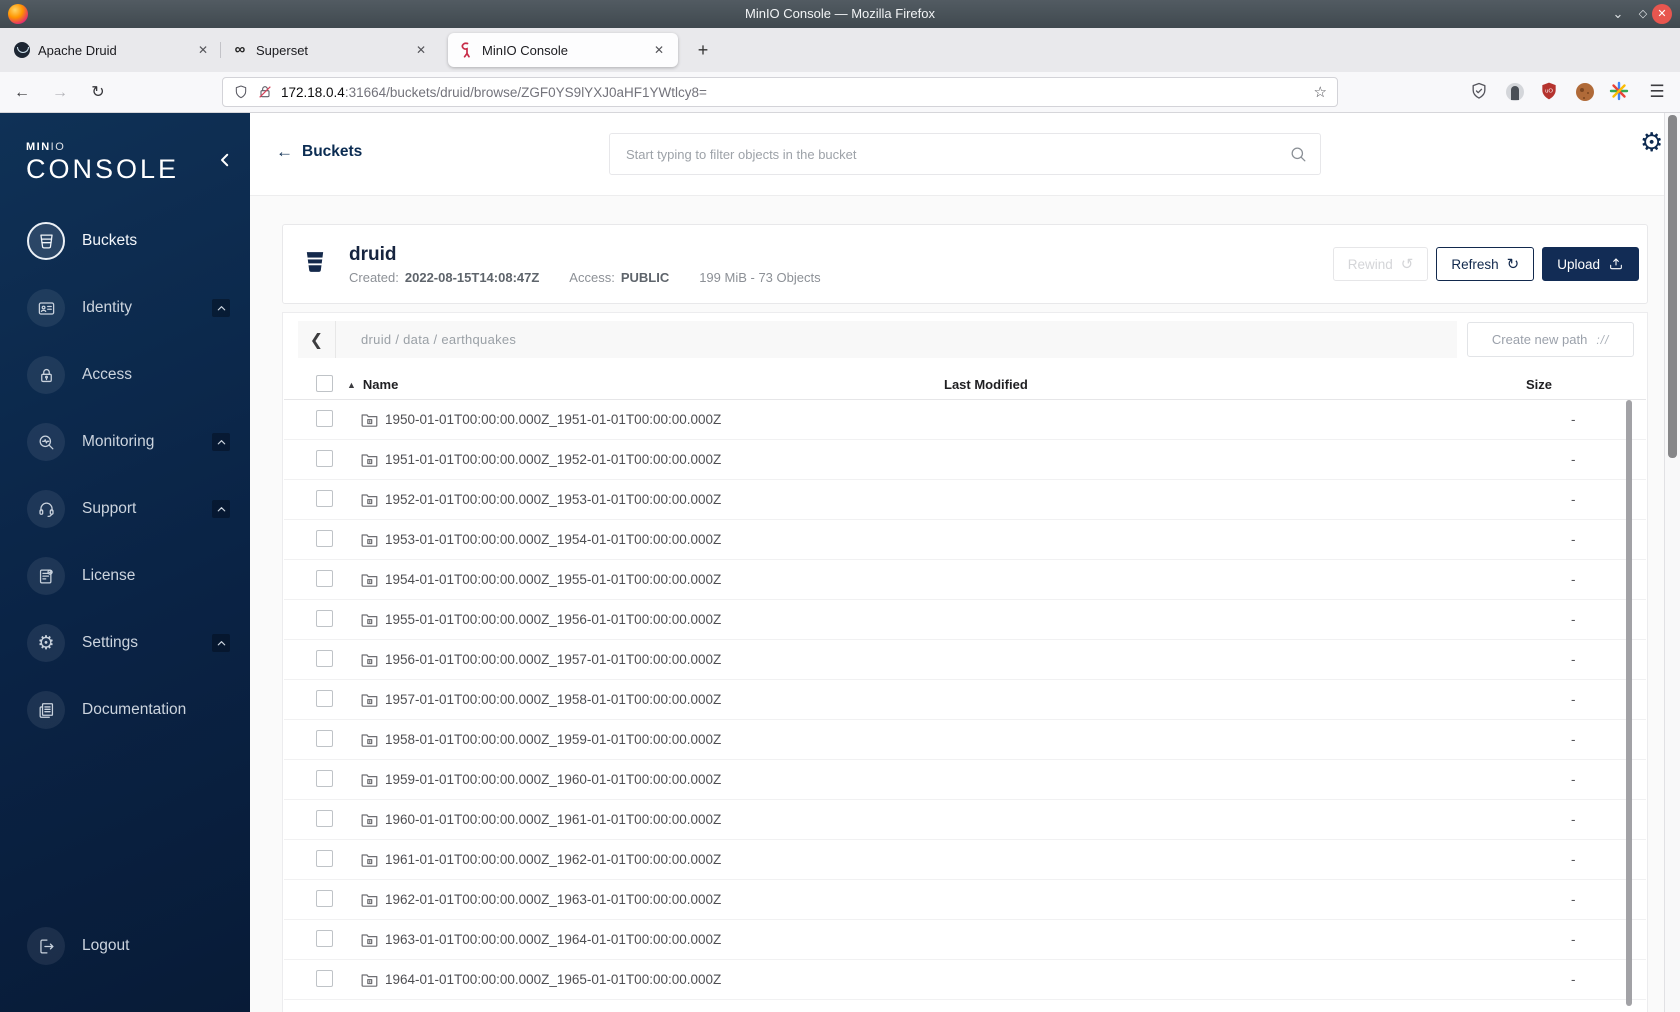 Image resolution: width=1680 pixels, height=1012 pixels. Describe the element at coordinates (1234, 384) in the screenshot. I see `column-header-last-modified: Last Modified` at that location.